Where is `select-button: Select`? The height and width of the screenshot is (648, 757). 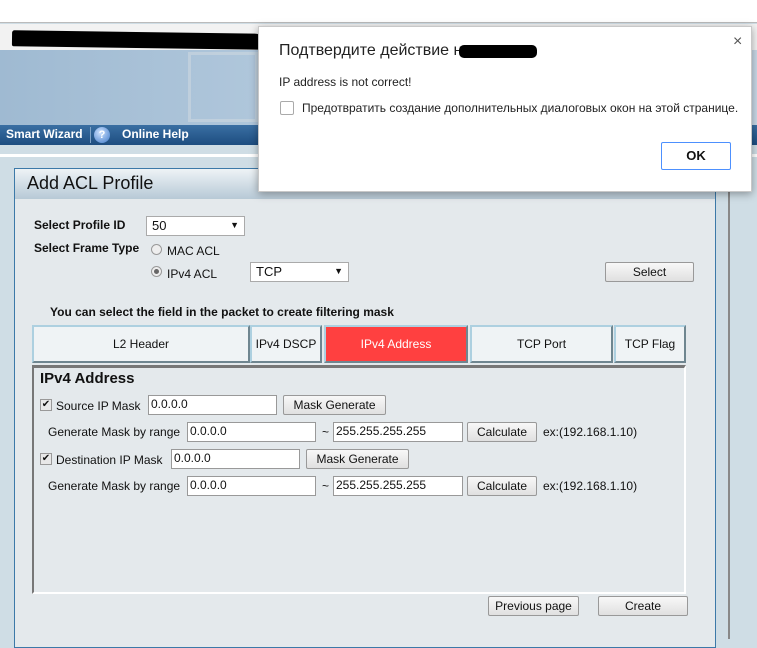 select-button: Select is located at coordinates (649, 272).